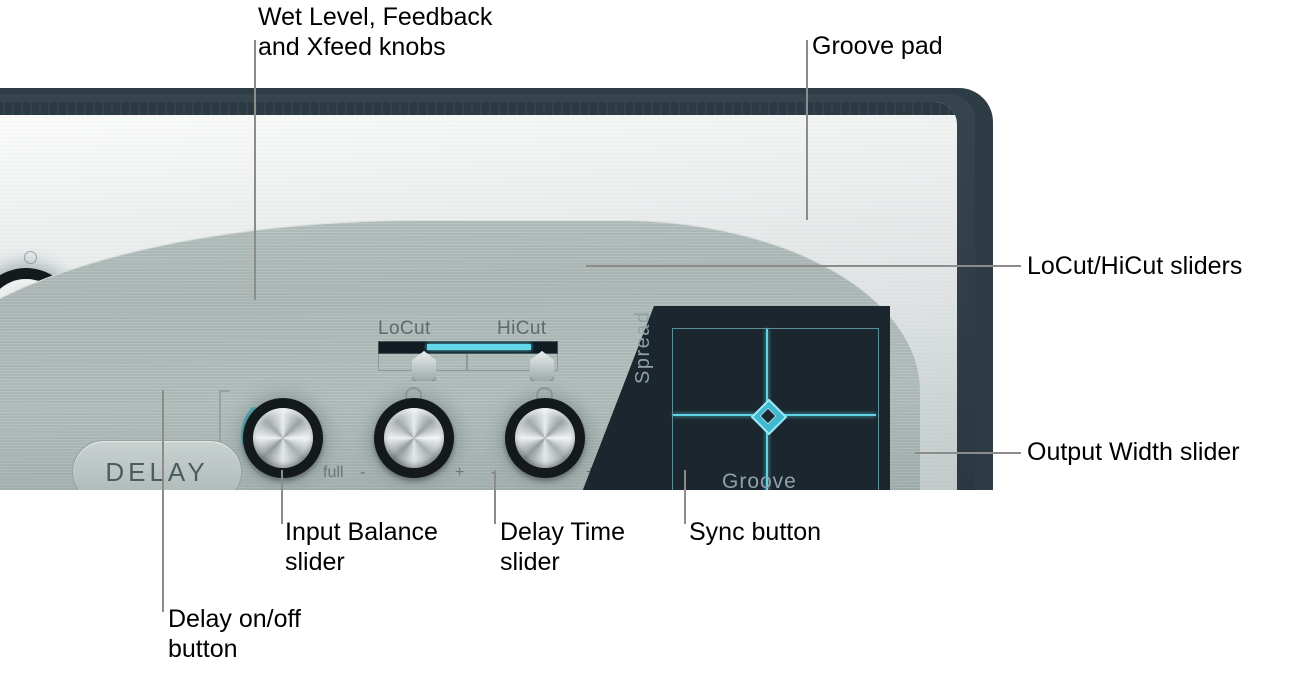 The image size is (1296, 682). What do you see at coordinates (255, 170) in the screenshot?
I see `leader-line-knobs` at bounding box center [255, 170].